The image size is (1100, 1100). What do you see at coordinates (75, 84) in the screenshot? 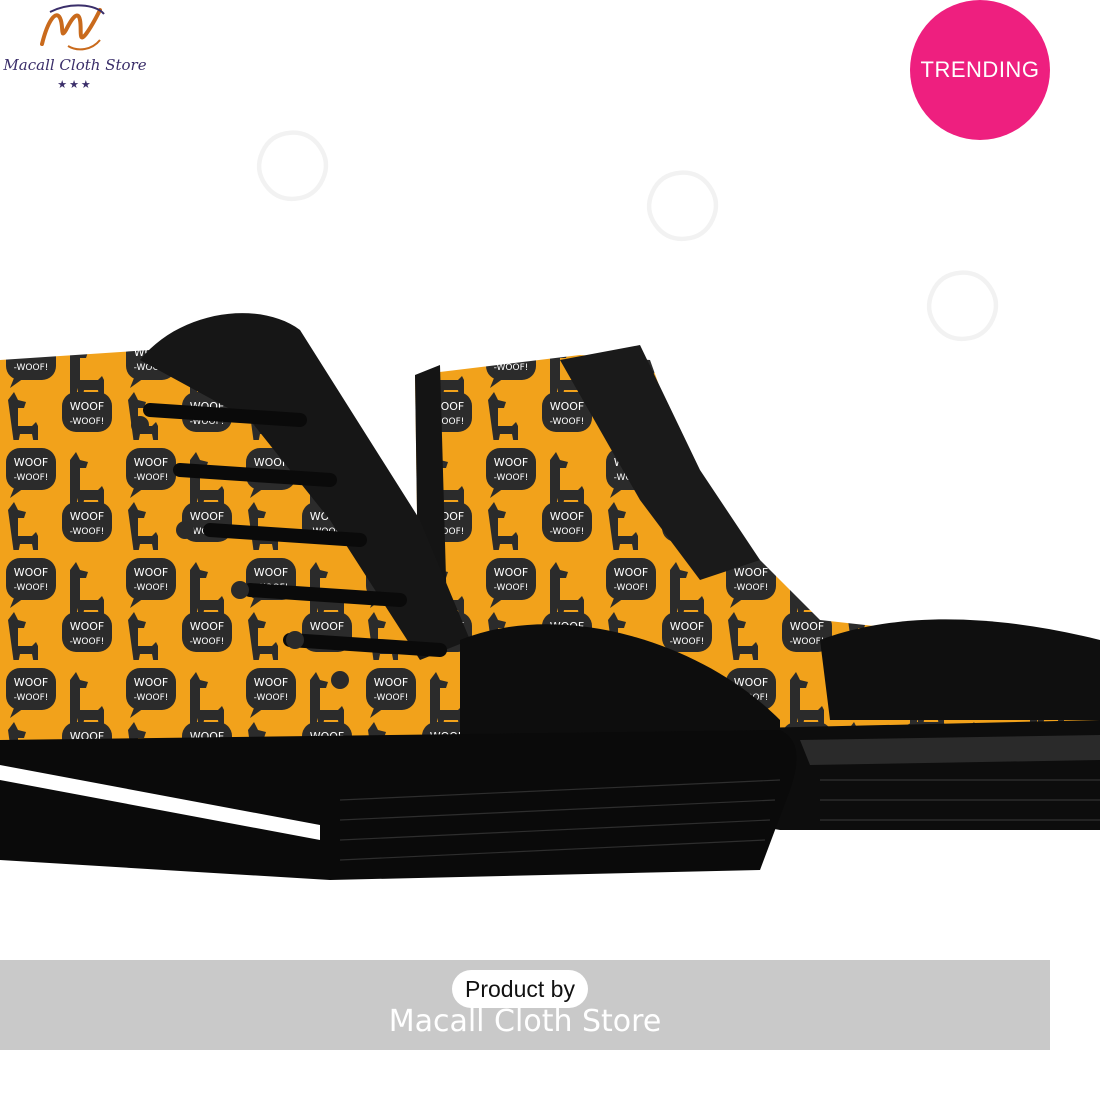
I see `logo-stars: ★★★` at bounding box center [75, 84].